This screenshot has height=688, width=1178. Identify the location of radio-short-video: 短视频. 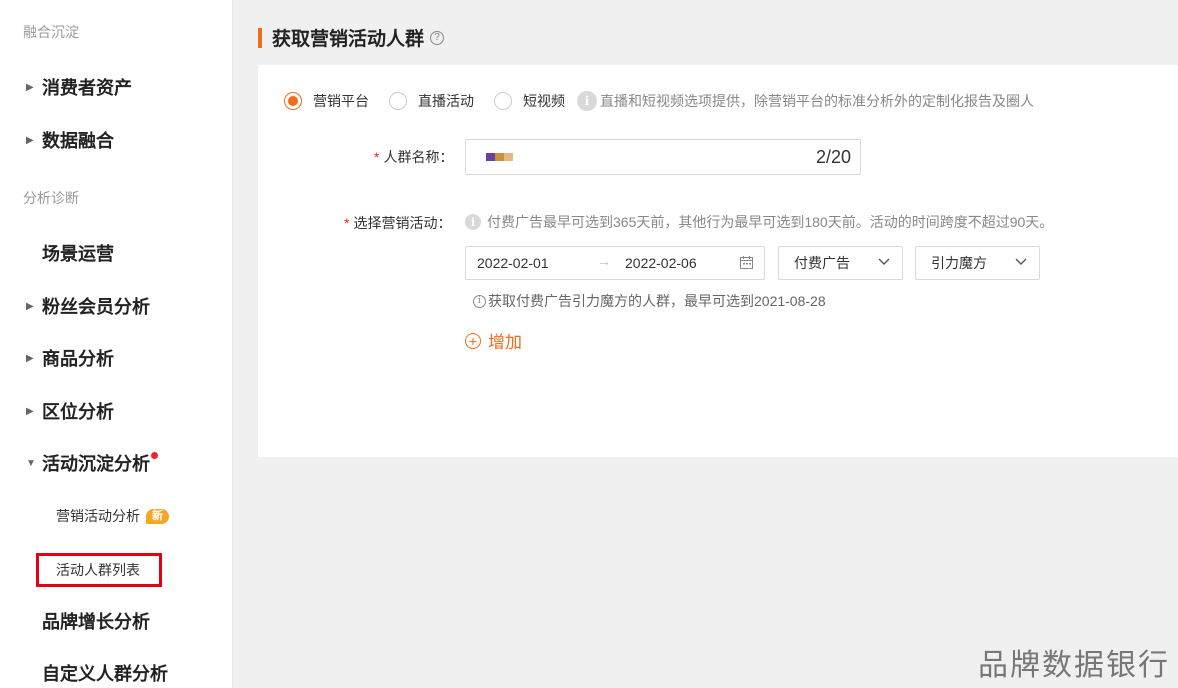
(529, 101).